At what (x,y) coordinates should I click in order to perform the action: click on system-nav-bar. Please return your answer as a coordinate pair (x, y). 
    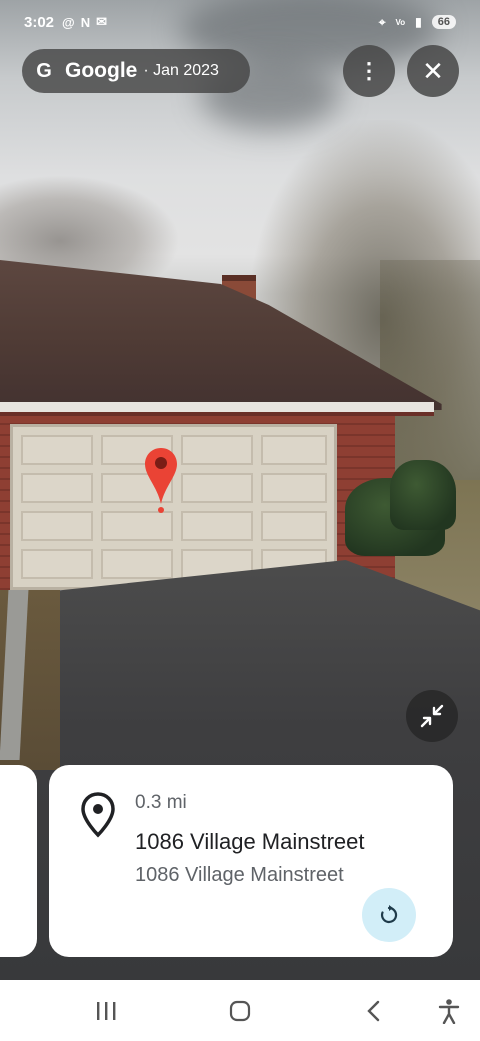
    Looking at the image, I should click on (240, 1010).